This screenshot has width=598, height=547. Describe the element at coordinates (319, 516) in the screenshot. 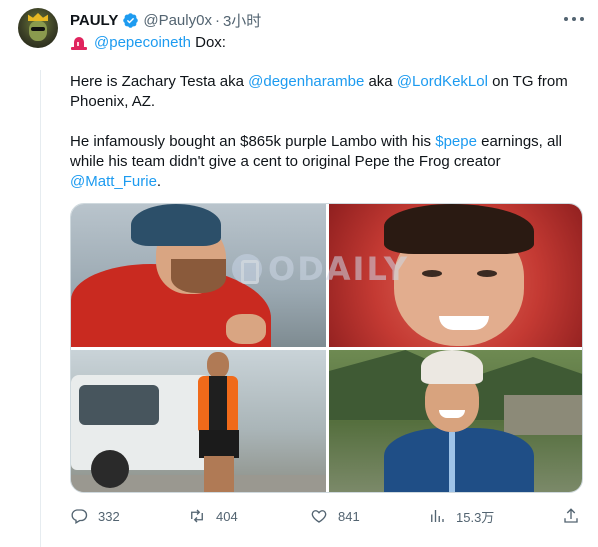

I see `like-icon` at that location.